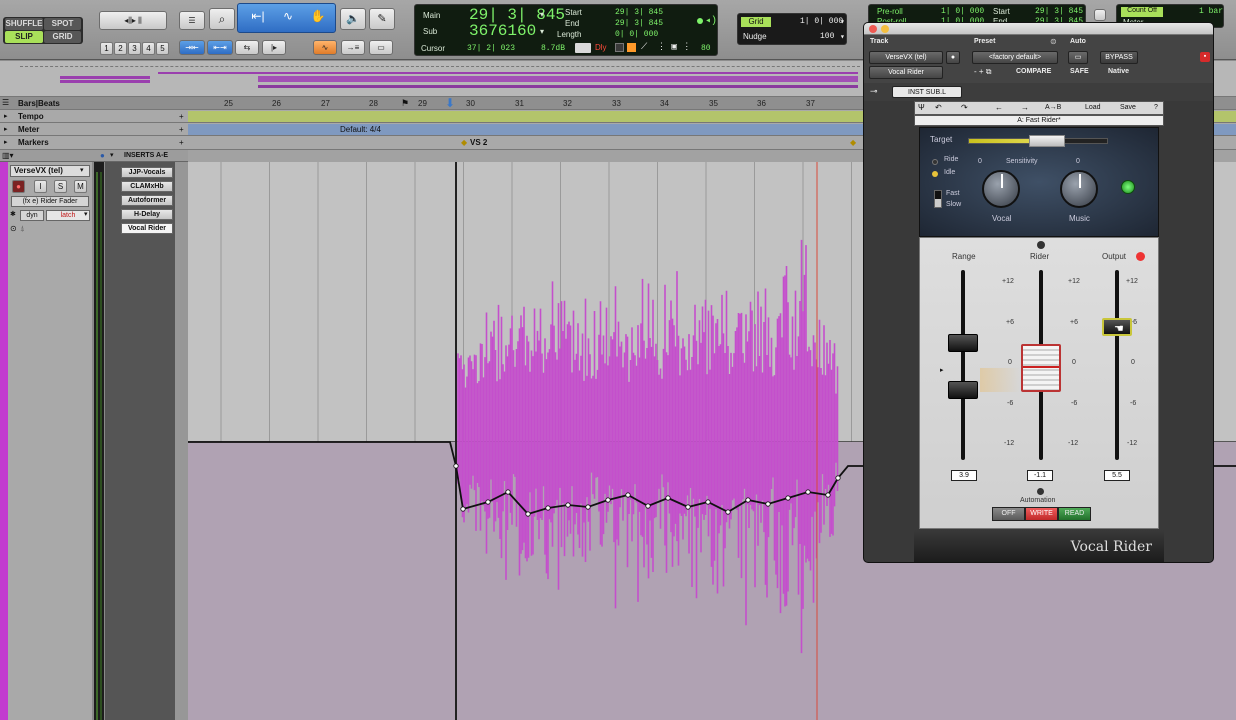 The height and width of the screenshot is (720, 1236). Describe the element at coordinates (1079, 71) in the screenshot. I see `safe-button: SAFE` at that location.